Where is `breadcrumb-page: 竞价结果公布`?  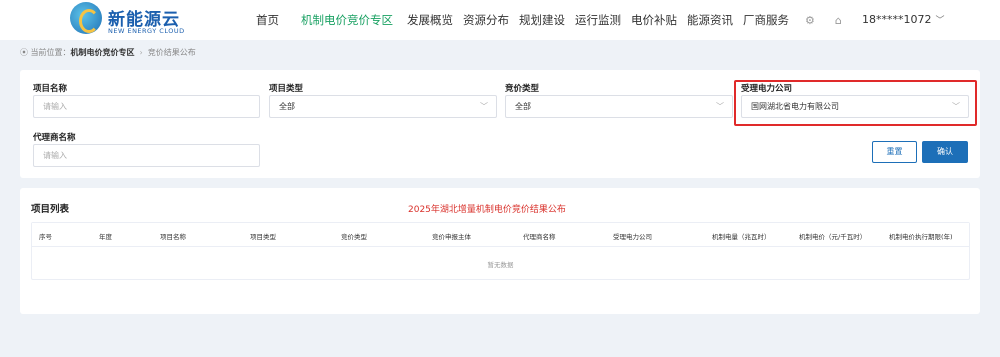 breadcrumb-page: 竞价结果公布 is located at coordinates (171, 52).